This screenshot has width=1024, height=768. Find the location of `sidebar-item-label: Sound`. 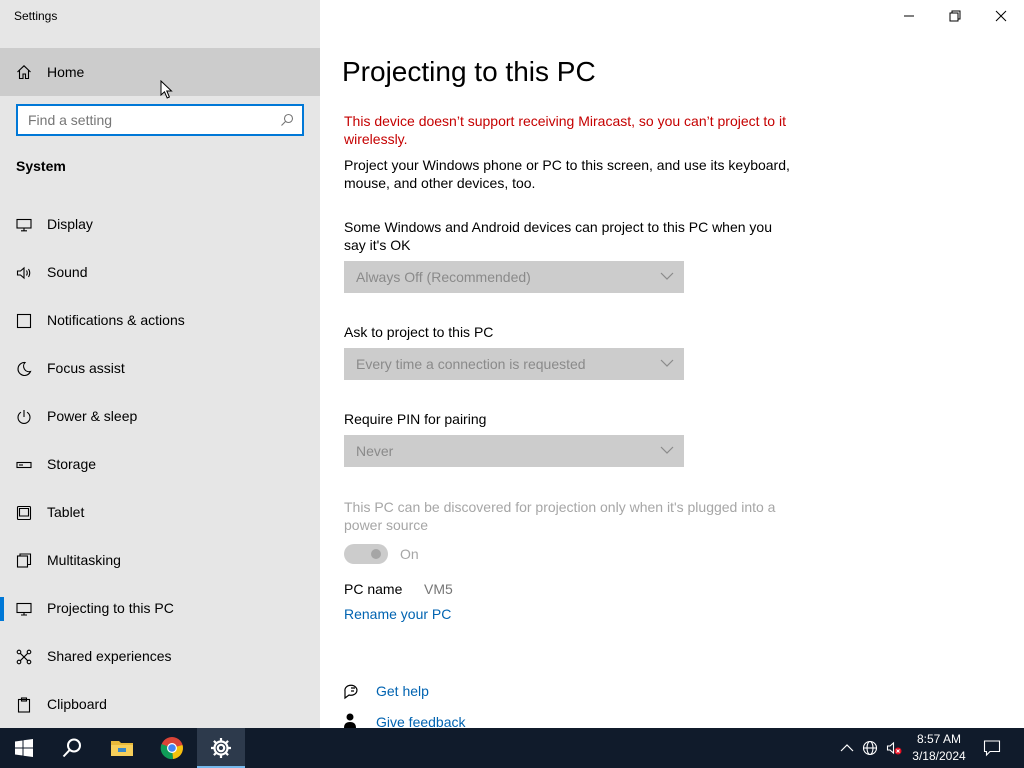

sidebar-item-label: Sound is located at coordinates (67, 272).